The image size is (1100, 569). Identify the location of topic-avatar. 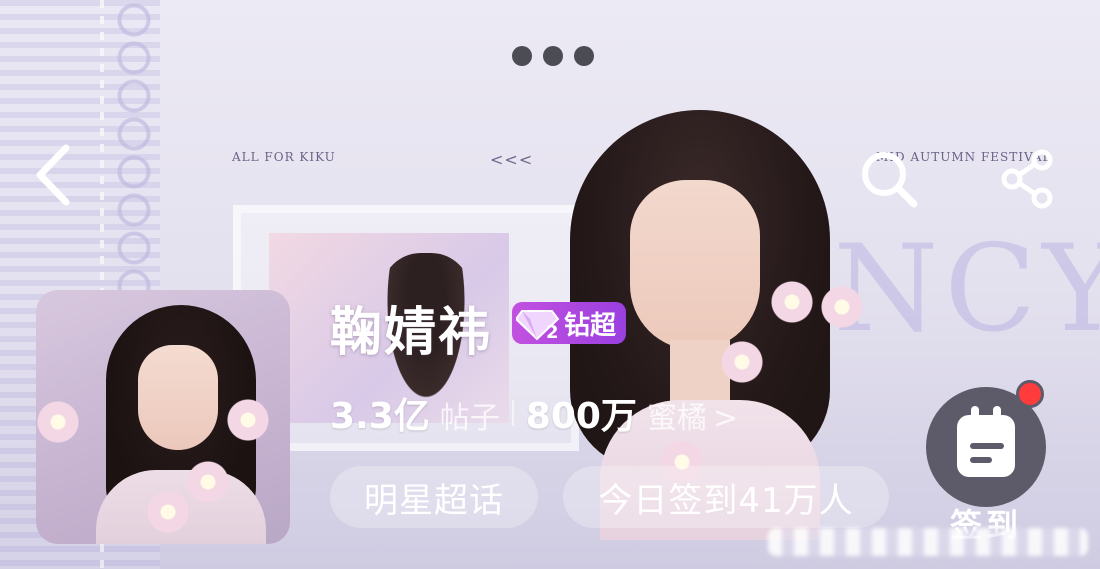
(163, 417).